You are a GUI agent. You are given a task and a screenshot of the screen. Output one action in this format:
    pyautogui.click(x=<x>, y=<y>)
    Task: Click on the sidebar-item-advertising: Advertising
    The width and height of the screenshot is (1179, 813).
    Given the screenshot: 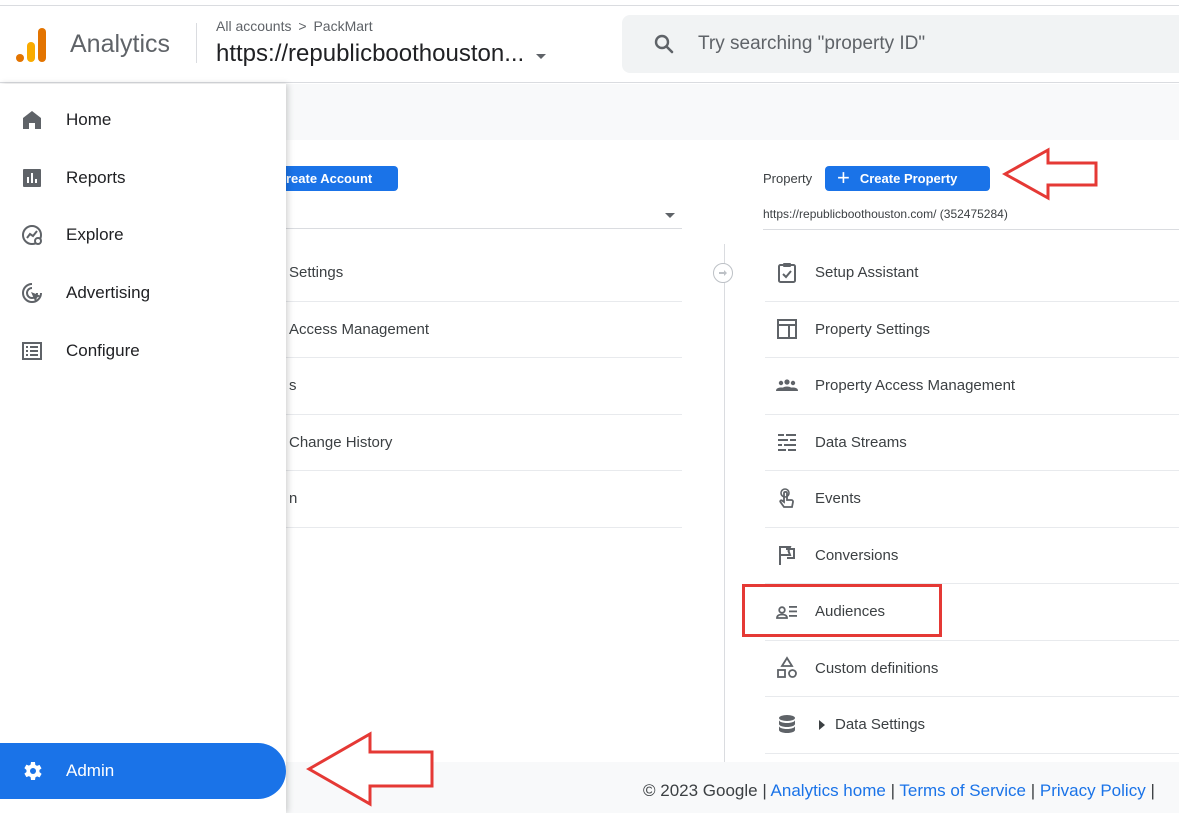 What is the action you would take?
    pyautogui.click(x=143, y=293)
    